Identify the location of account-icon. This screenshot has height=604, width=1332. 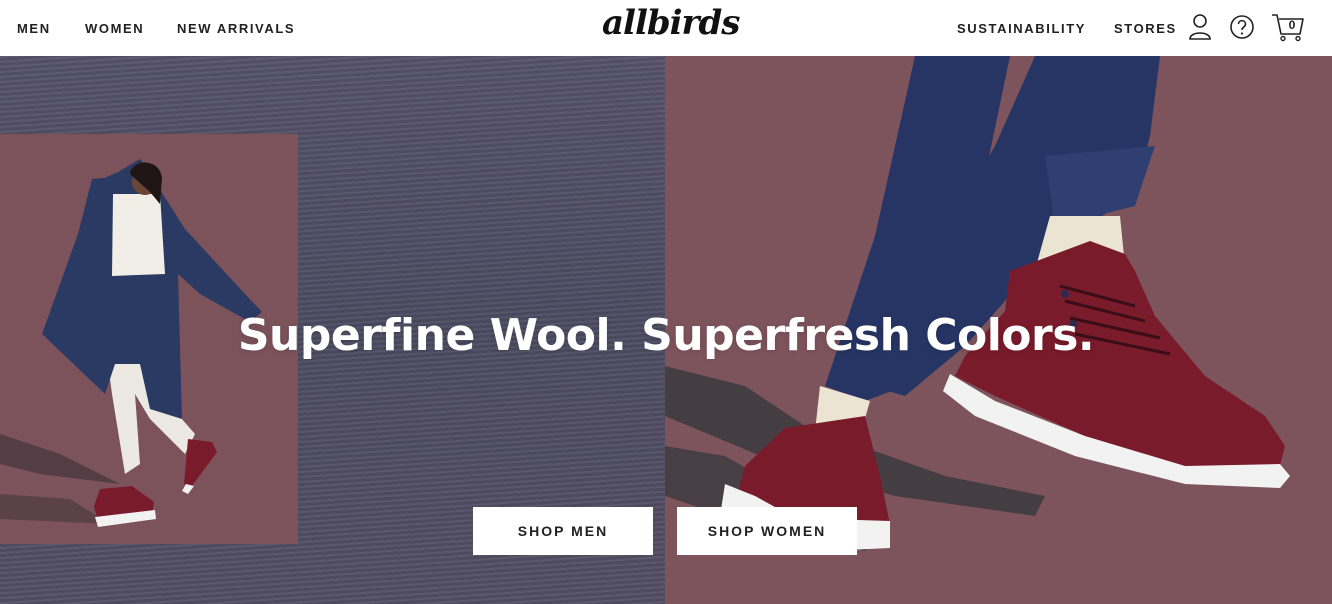
(1200, 27).